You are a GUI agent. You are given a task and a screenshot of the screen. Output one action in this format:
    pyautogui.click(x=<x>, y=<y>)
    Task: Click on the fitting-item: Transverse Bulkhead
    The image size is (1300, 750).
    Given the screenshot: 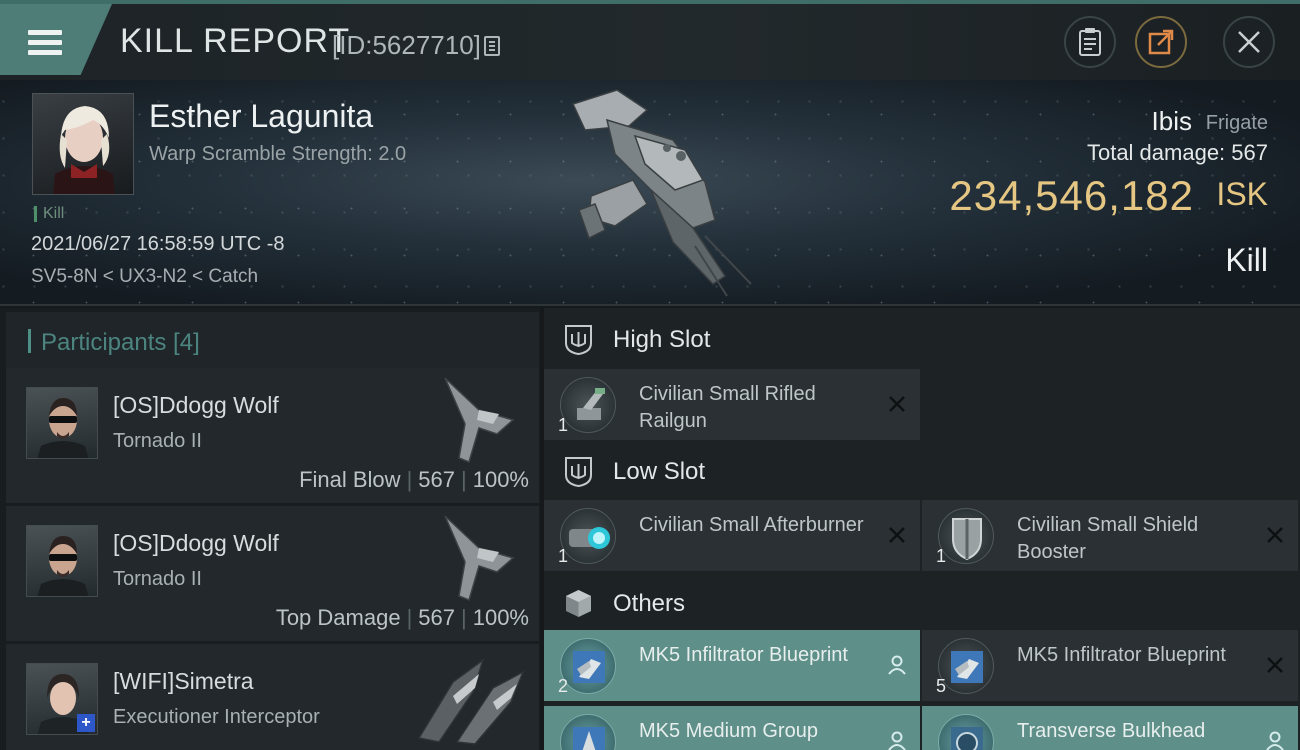 What is the action you would take?
    pyautogui.click(x=1110, y=728)
    